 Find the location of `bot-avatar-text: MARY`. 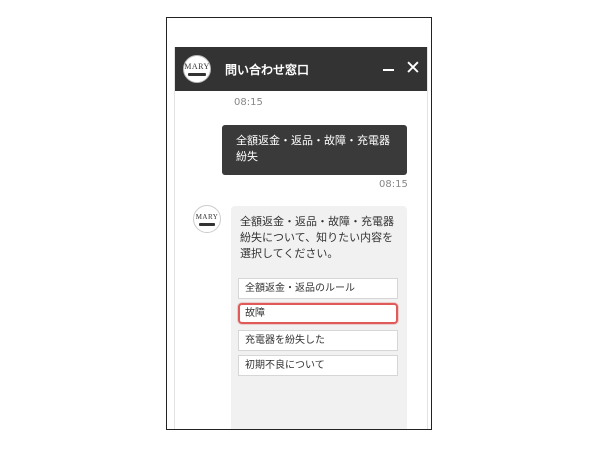

bot-avatar-text: MARY is located at coordinates (207, 217).